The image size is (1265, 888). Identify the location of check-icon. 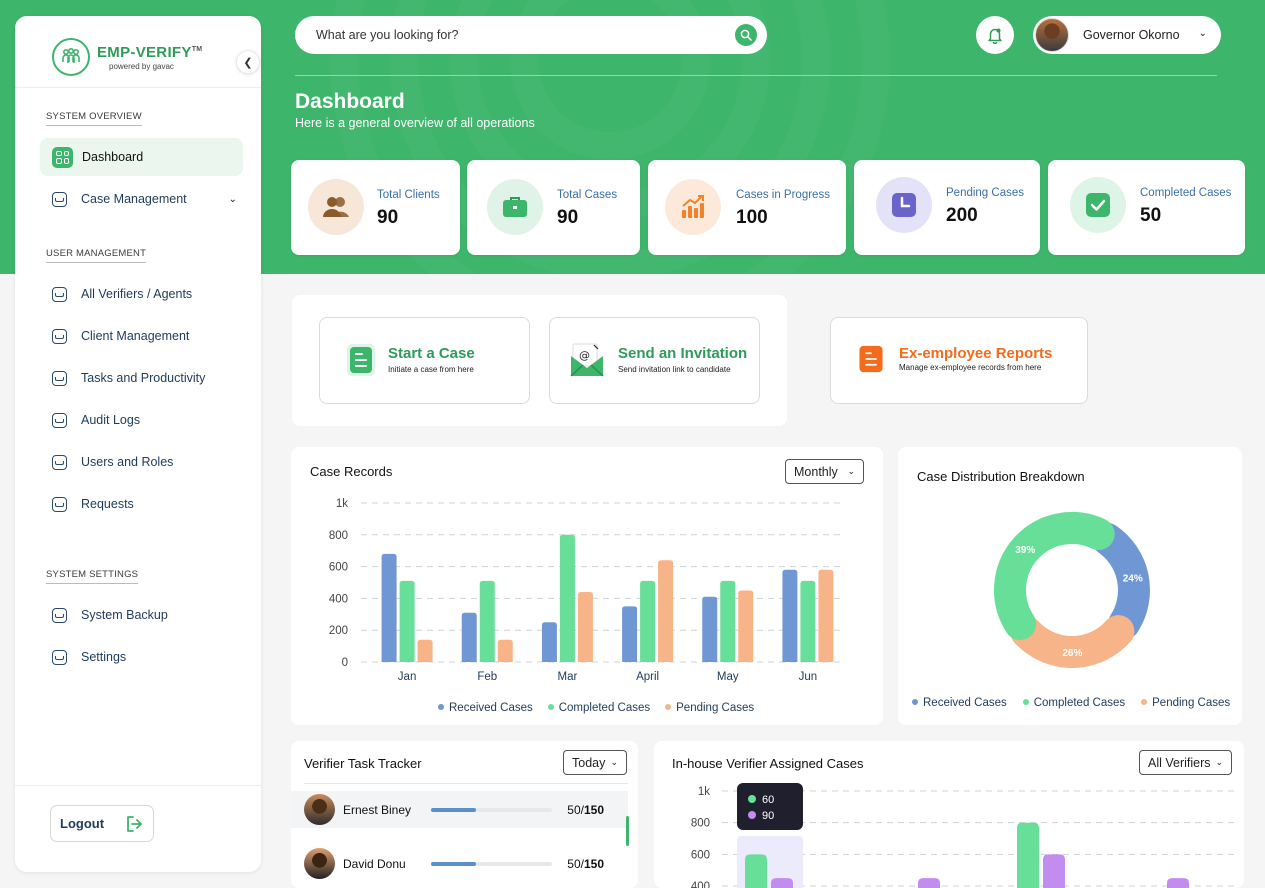
(1098, 205).